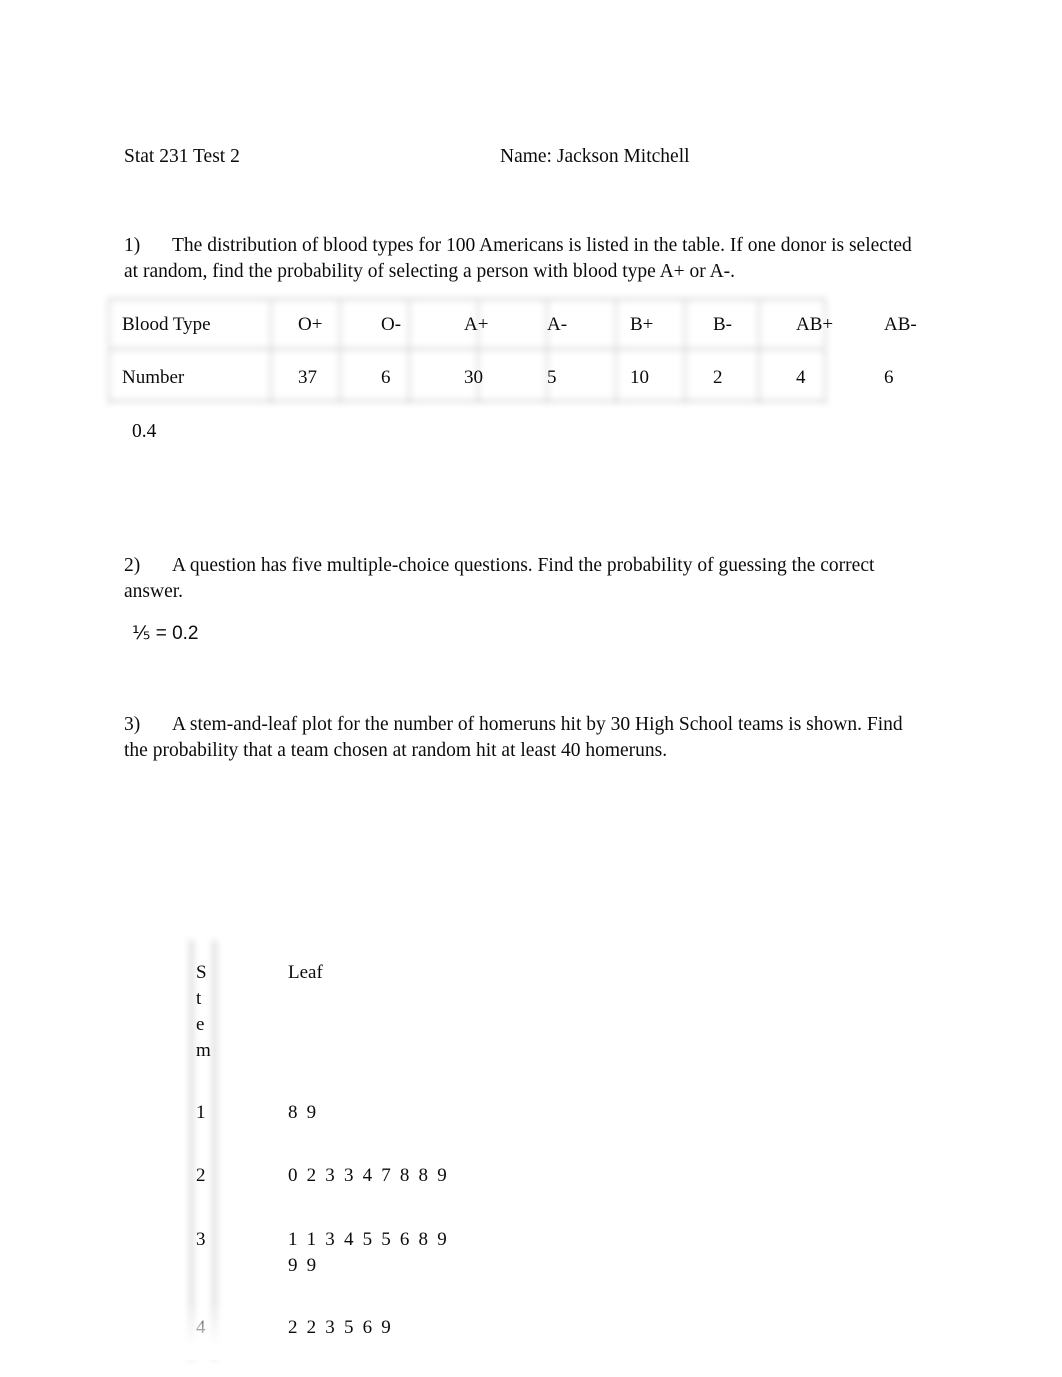 This screenshot has height=1377, width=1062. I want to click on answer-2: ⅕ = 0.2, so click(165, 633).